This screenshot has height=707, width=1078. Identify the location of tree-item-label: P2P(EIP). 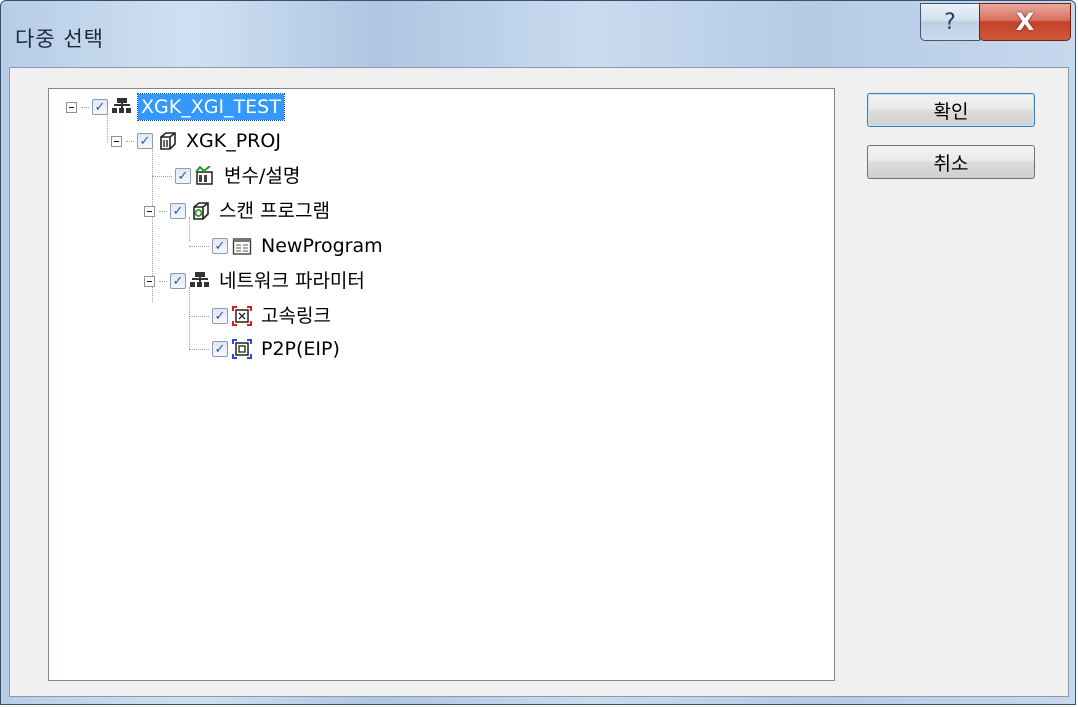
(300, 349).